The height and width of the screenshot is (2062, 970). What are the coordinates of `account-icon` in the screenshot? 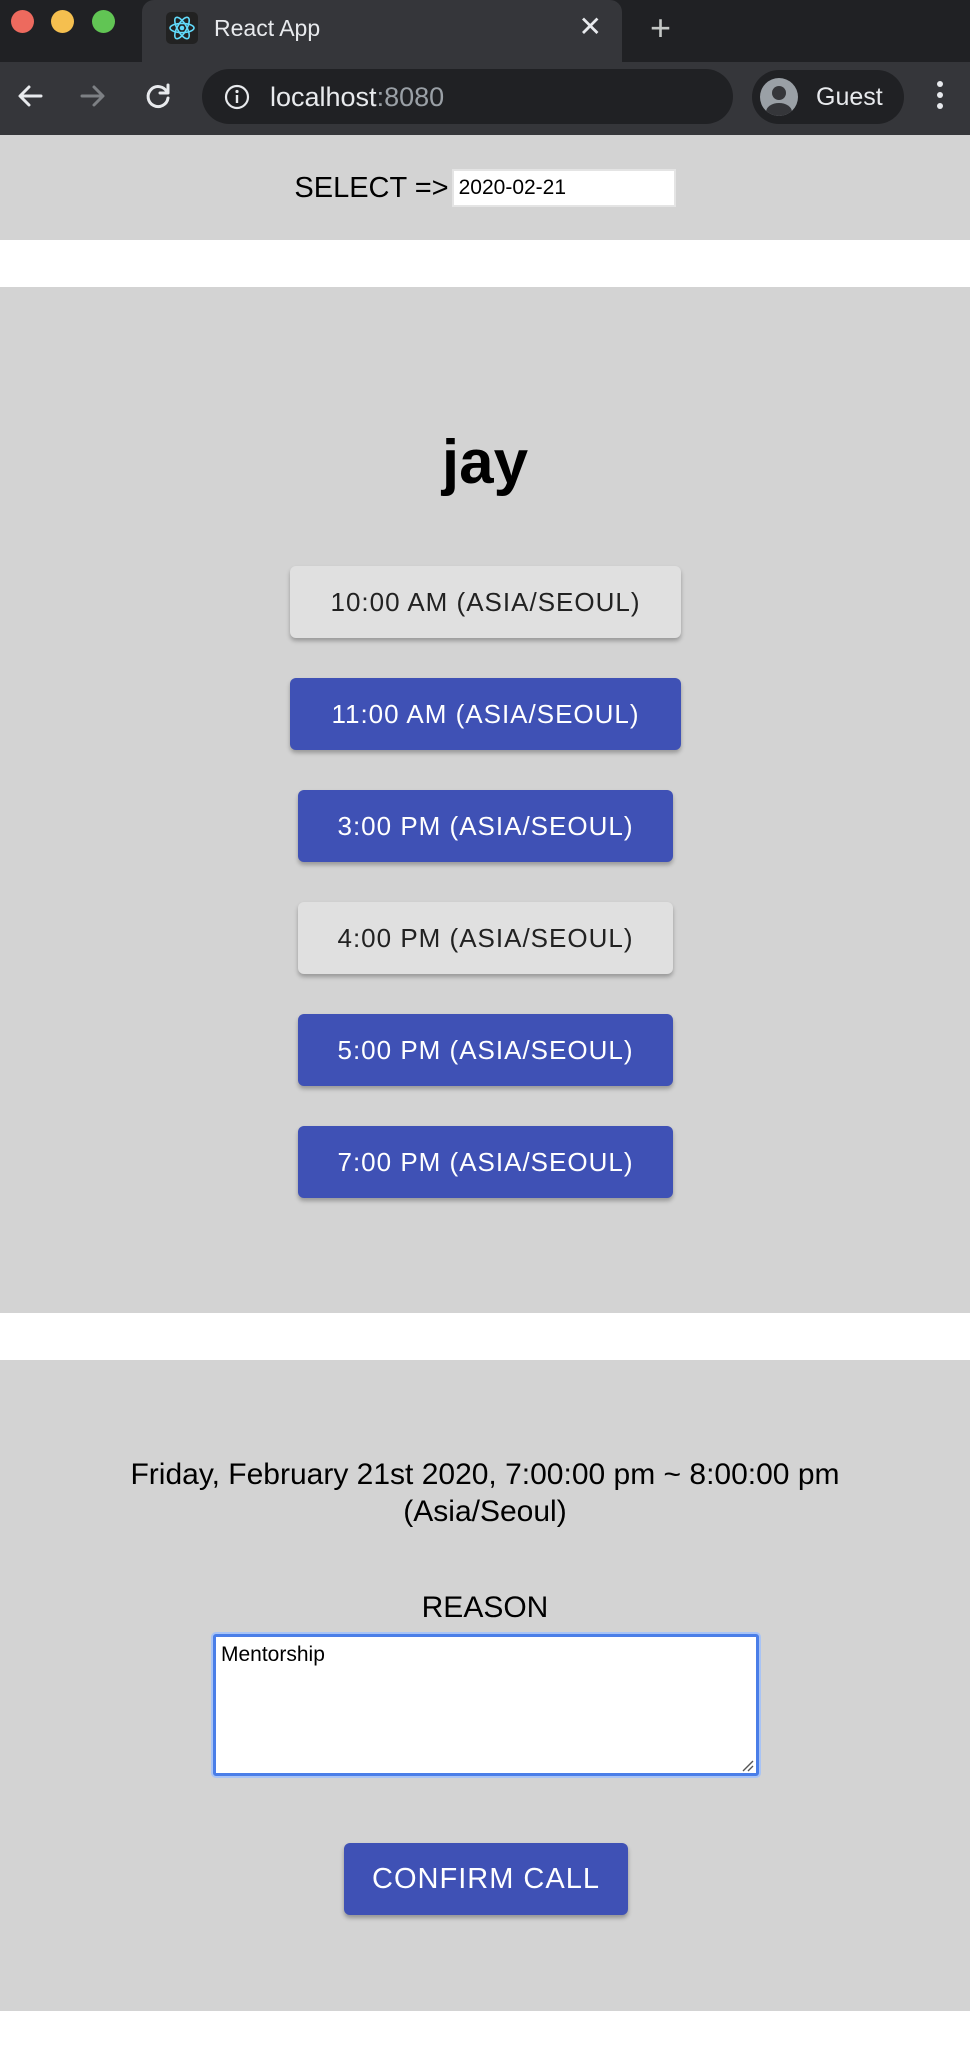 It's located at (779, 97).